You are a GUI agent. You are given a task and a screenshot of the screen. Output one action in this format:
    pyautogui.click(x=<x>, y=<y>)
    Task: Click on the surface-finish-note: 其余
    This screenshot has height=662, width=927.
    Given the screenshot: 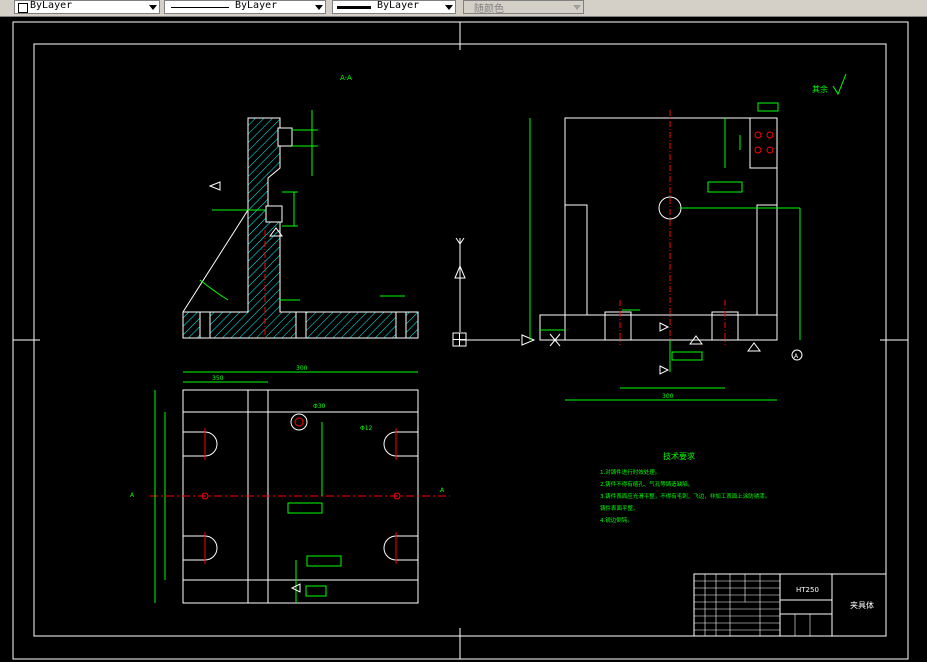 What is the action you would take?
    pyautogui.click(x=829, y=84)
    